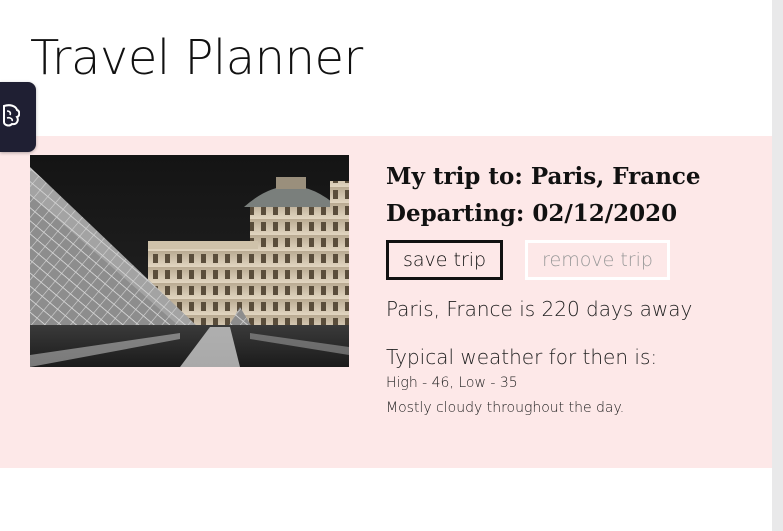 The image size is (783, 531). Describe the element at coordinates (10, 117) in the screenshot. I see `brain-icon` at that location.